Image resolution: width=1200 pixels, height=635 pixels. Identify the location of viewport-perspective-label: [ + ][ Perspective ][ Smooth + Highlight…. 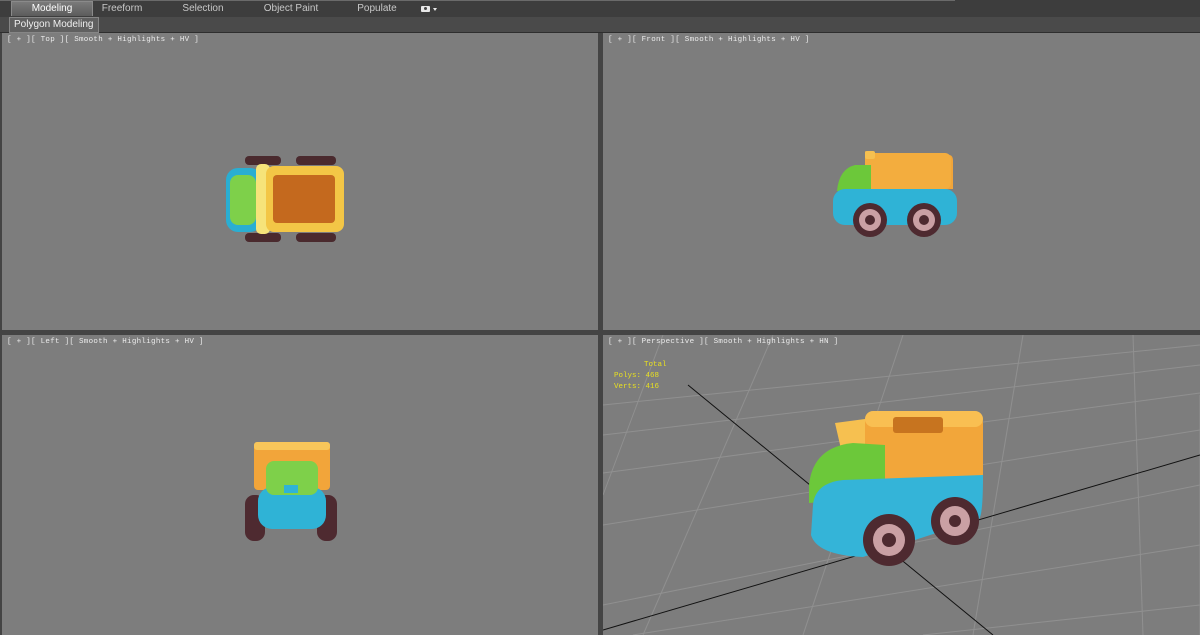
(723, 342).